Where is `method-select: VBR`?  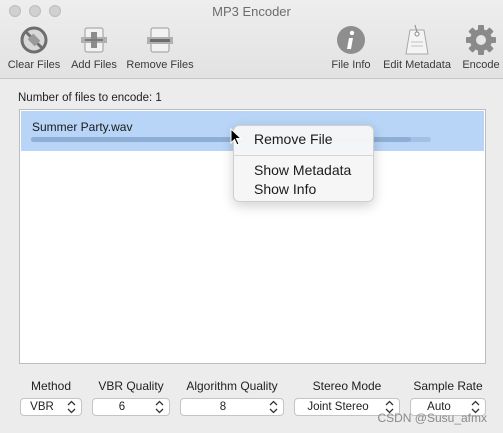 method-select: VBR is located at coordinates (51, 407).